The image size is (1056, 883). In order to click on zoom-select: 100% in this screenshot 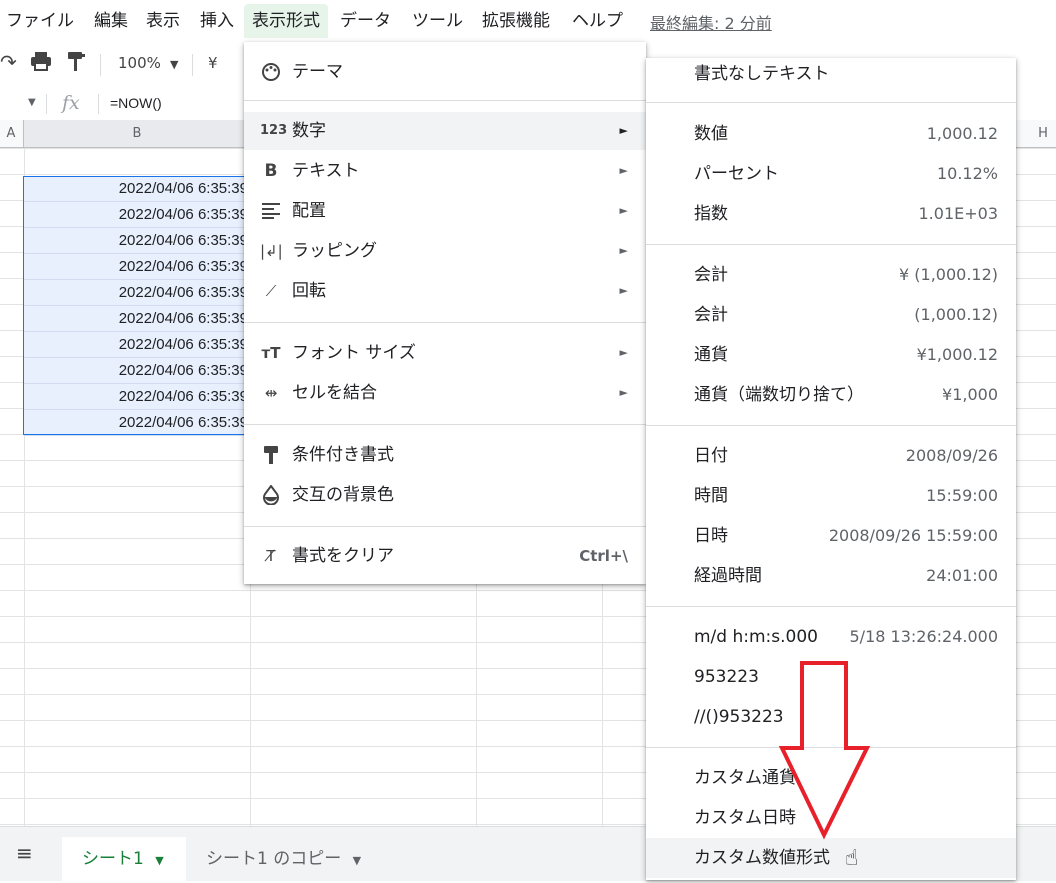, I will do `click(139, 63)`.